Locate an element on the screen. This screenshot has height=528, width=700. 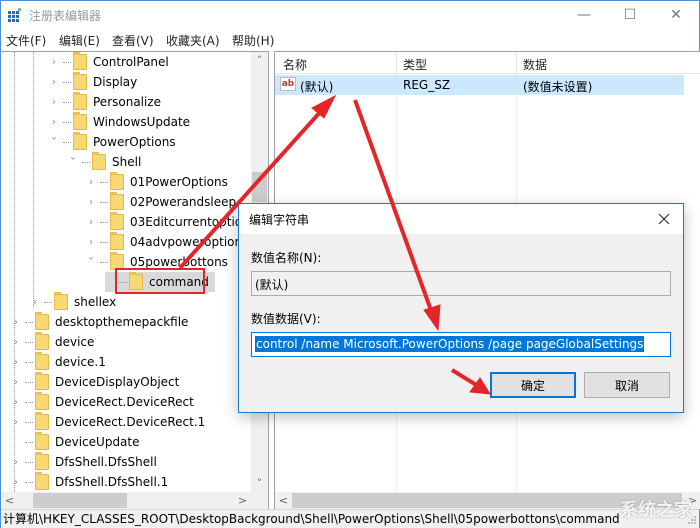
list-header: 名称 类型 数据 is located at coordinates (487, 63).